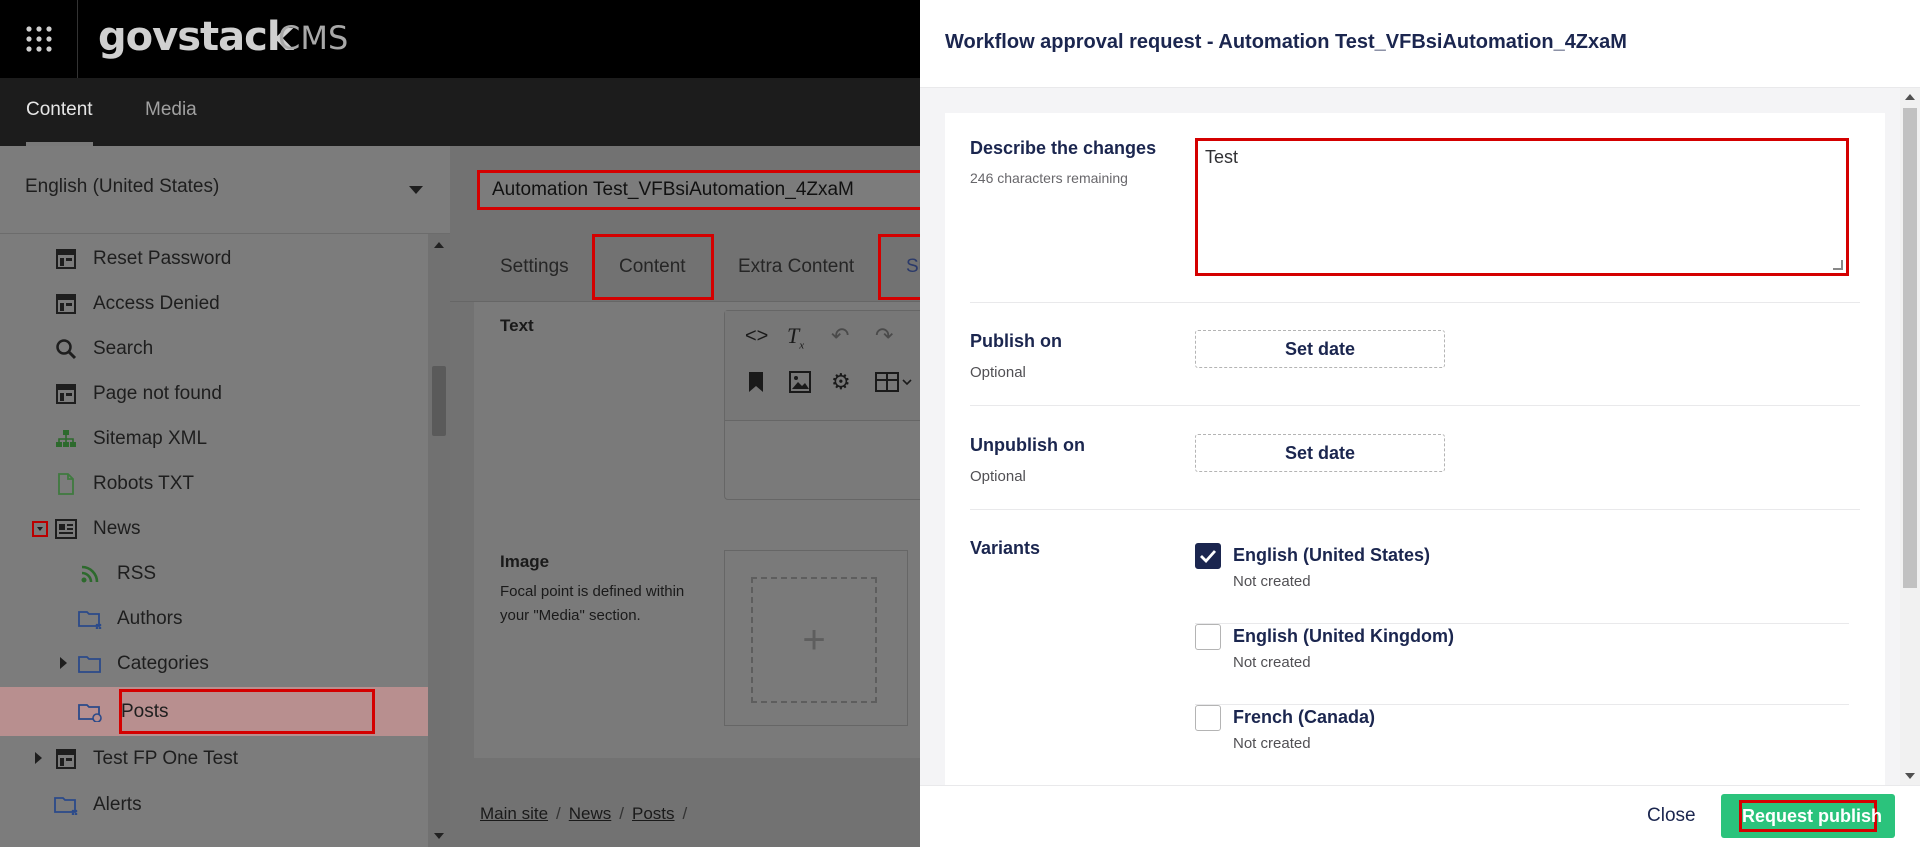 This screenshot has height=847, width=1920. I want to click on modal-scrollbar, so click(1910, 436).